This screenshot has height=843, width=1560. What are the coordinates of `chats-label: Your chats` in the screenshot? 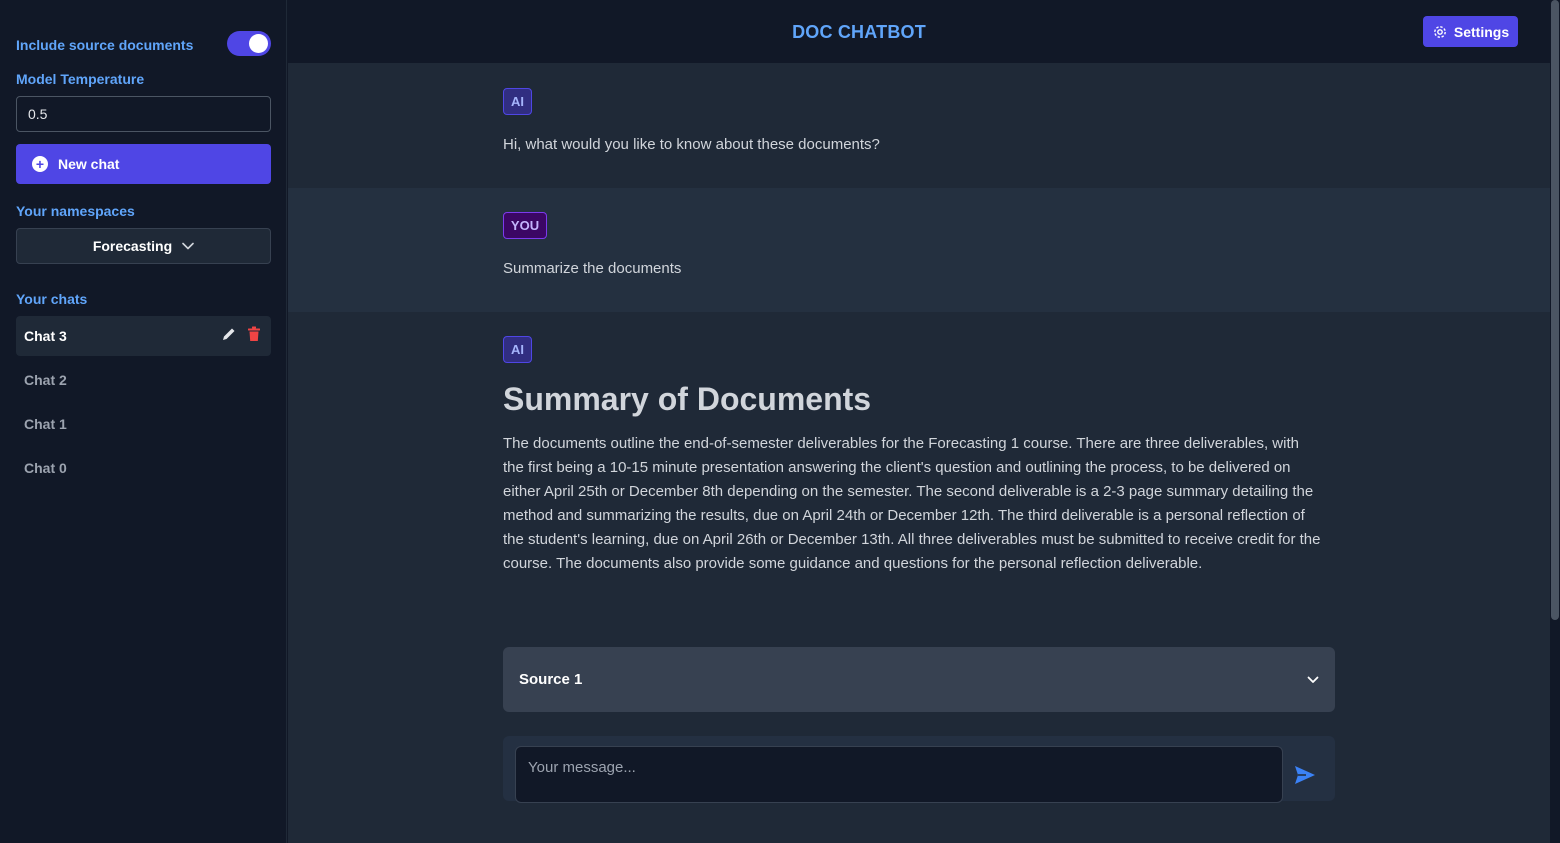 It's located at (52, 299).